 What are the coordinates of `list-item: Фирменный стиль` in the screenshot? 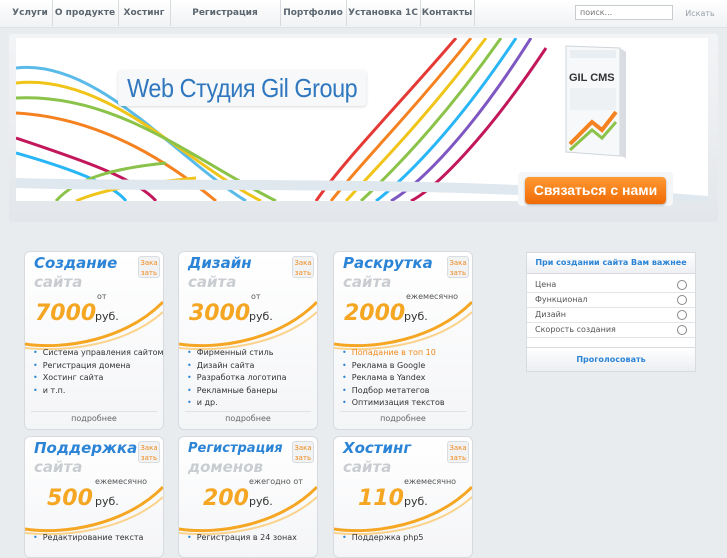 It's located at (237, 353).